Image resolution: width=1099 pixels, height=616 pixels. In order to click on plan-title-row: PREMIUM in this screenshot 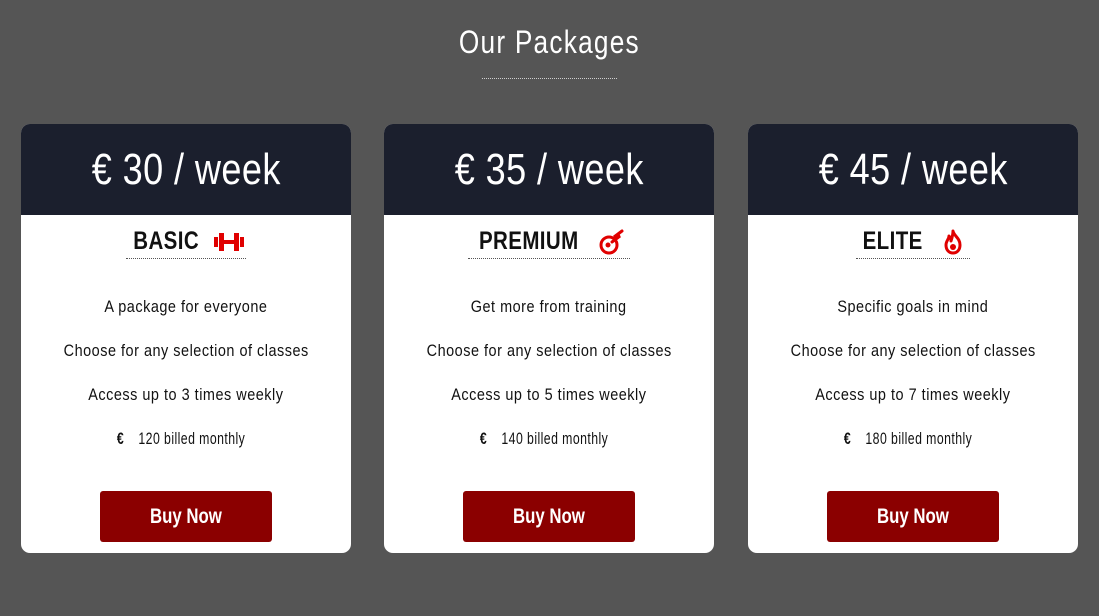, I will do `click(549, 244)`.